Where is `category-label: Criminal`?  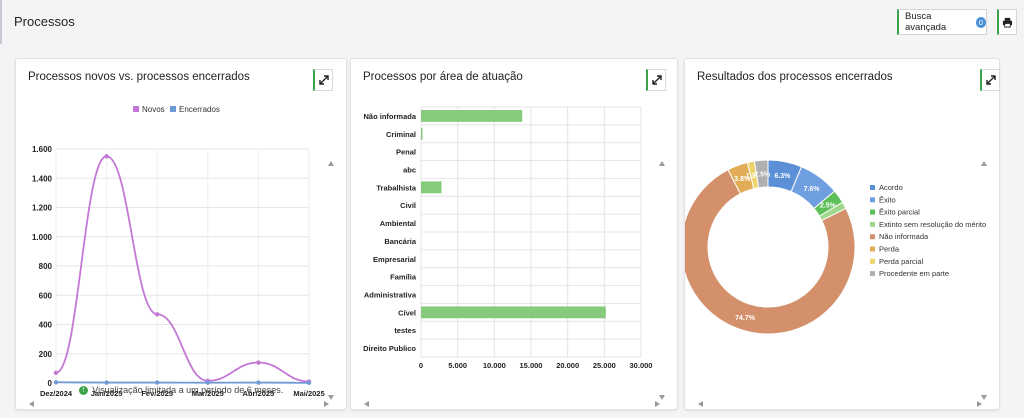
category-label: Criminal is located at coordinates (401, 134).